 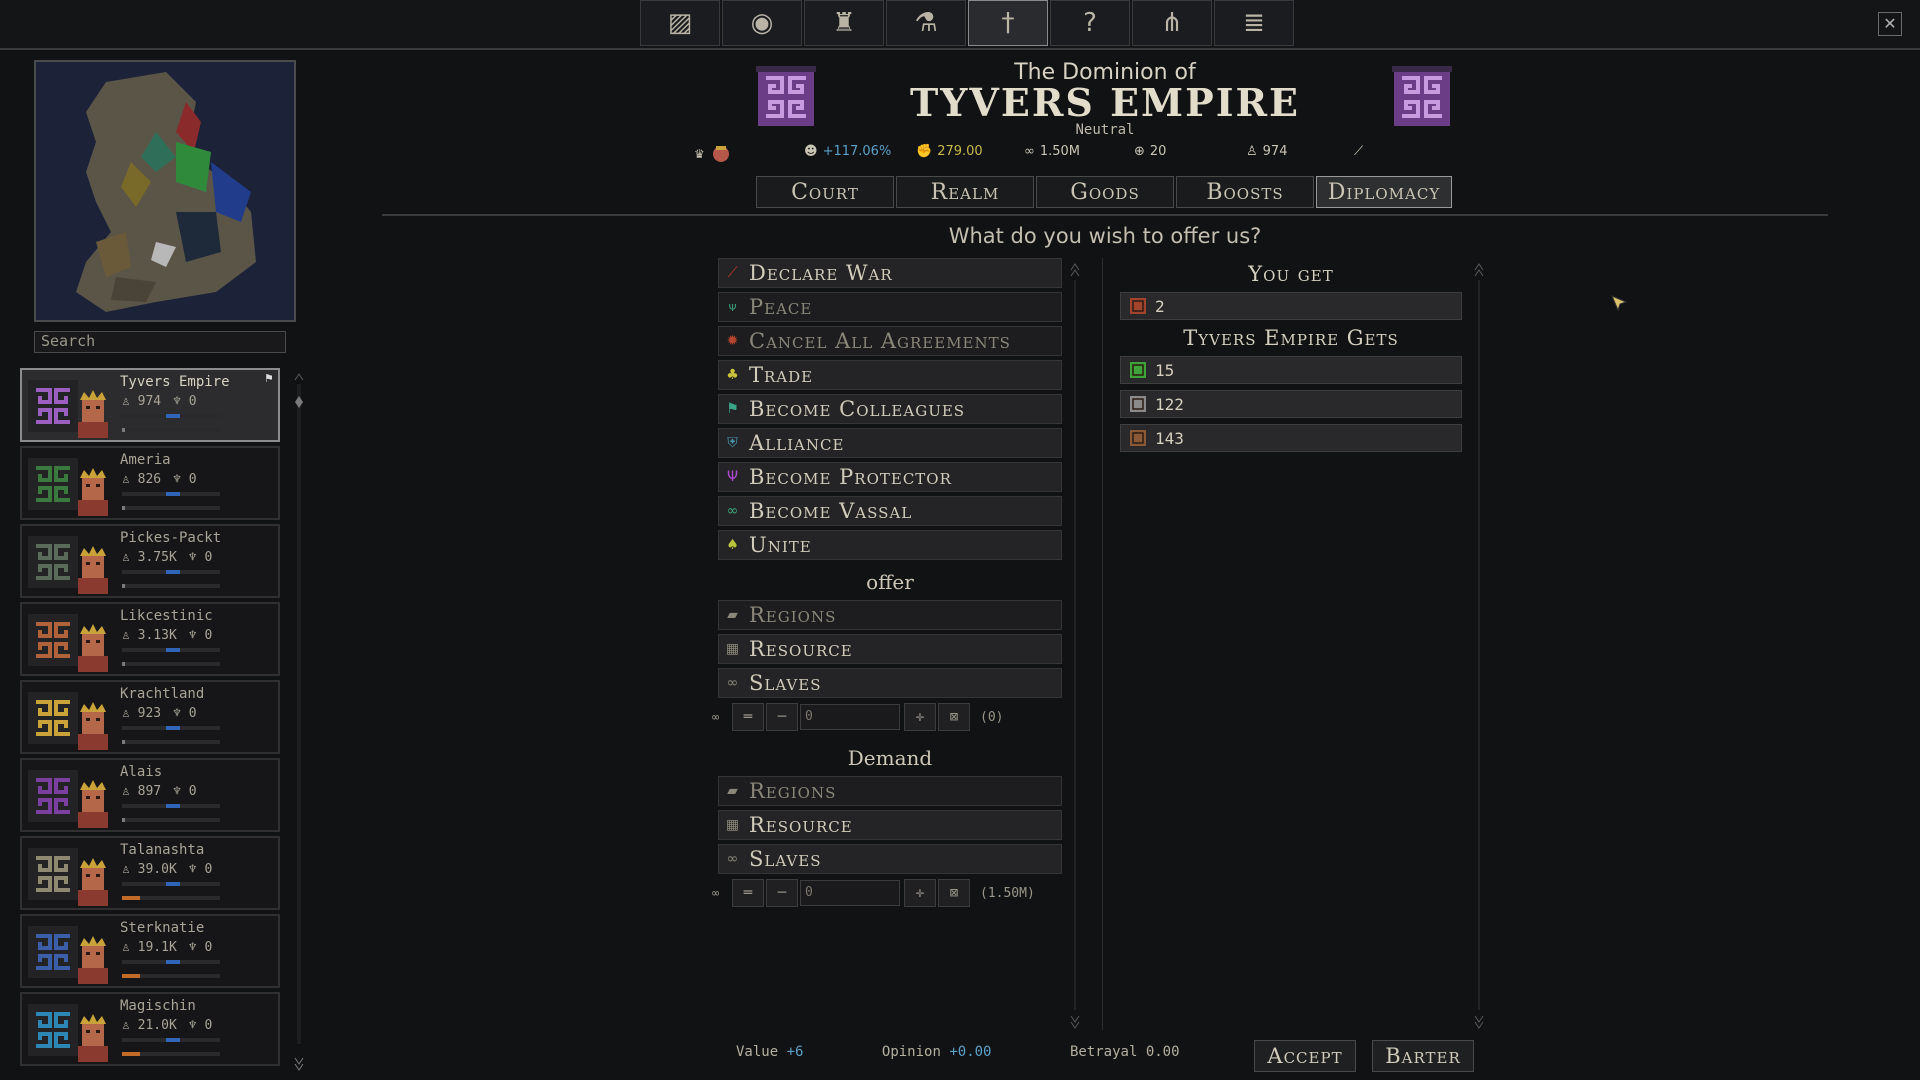 I want to click on offer-increase-button: ✛, so click(x=920, y=717).